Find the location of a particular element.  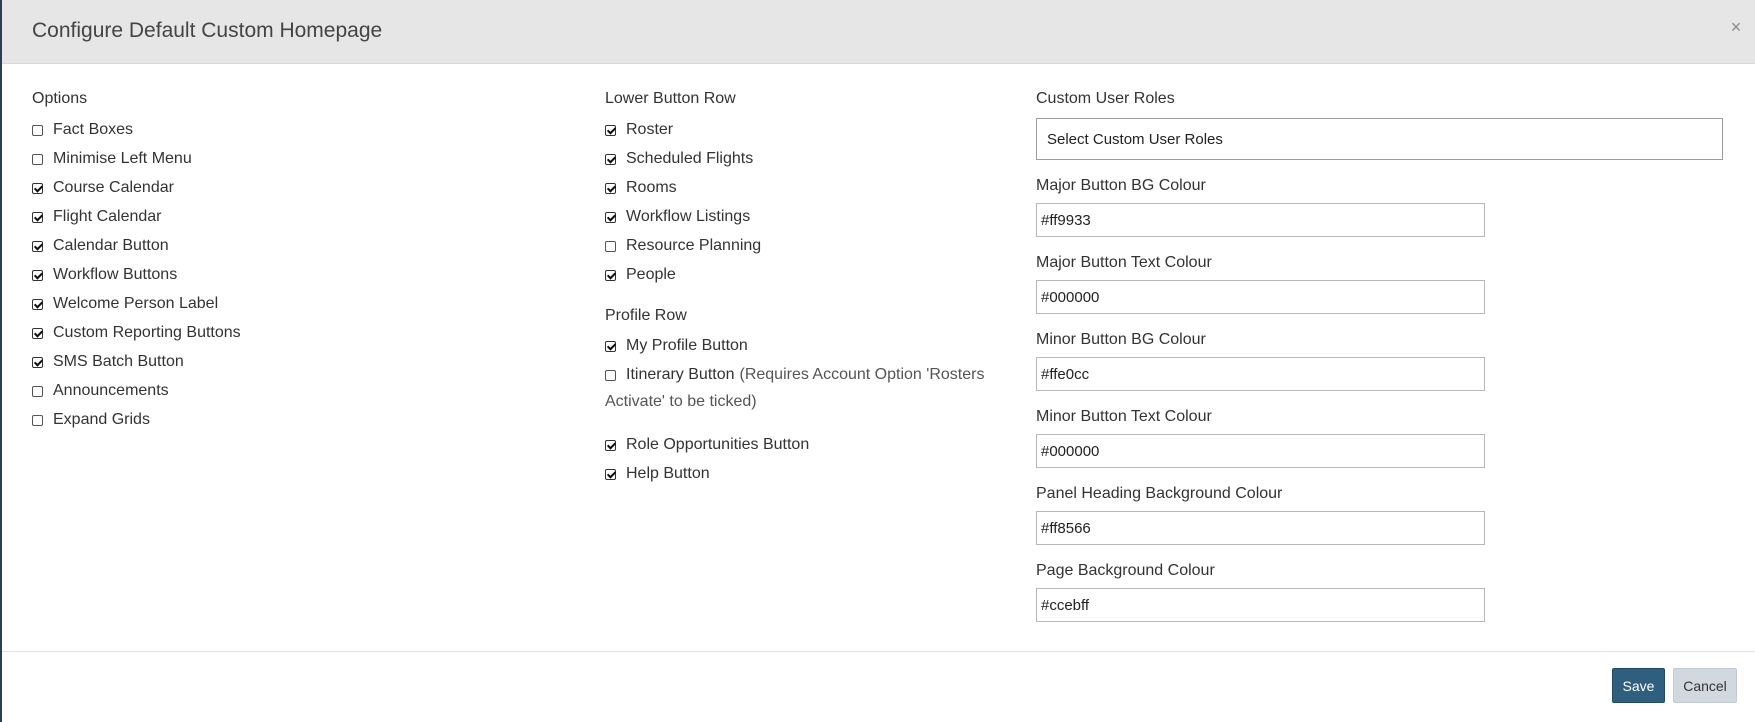

lower-button-row-heading: Lower Button Row is located at coordinates (670, 98).